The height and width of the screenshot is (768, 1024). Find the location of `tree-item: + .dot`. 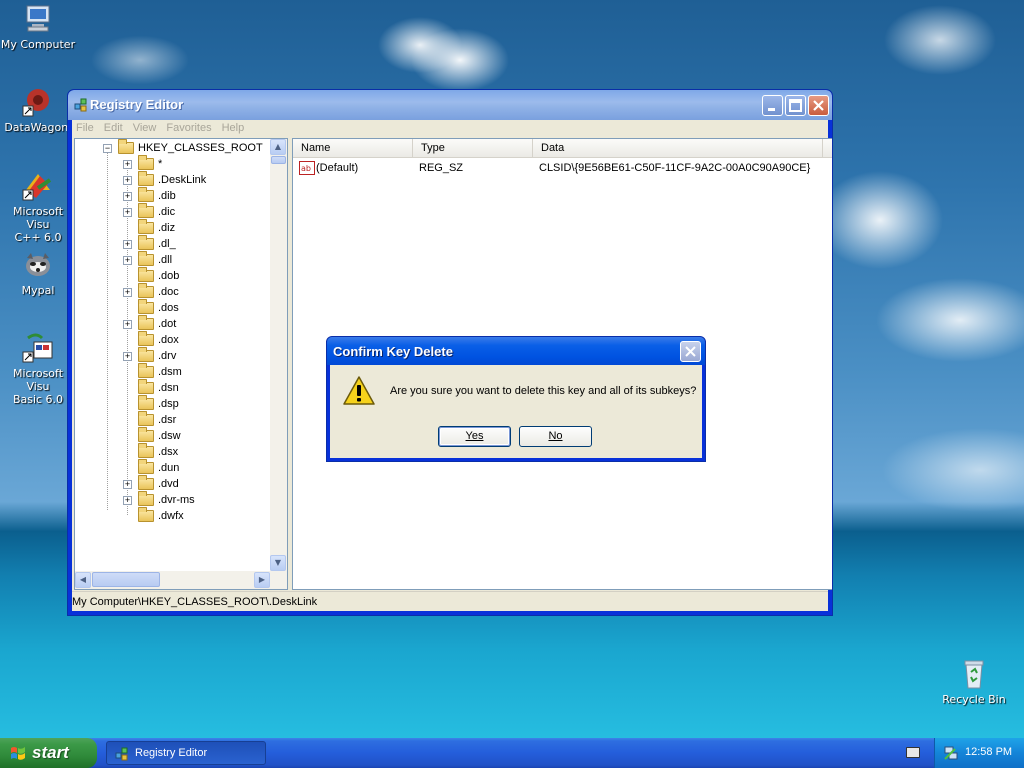

tree-item: + .dot is located at coordinates (173, 323).